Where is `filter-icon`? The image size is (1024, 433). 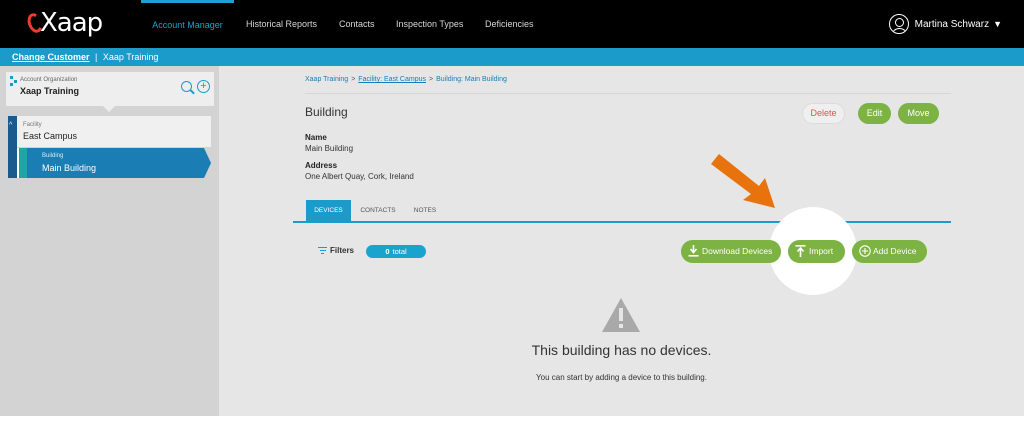
filter-icon is located at coordinates (322, 251).